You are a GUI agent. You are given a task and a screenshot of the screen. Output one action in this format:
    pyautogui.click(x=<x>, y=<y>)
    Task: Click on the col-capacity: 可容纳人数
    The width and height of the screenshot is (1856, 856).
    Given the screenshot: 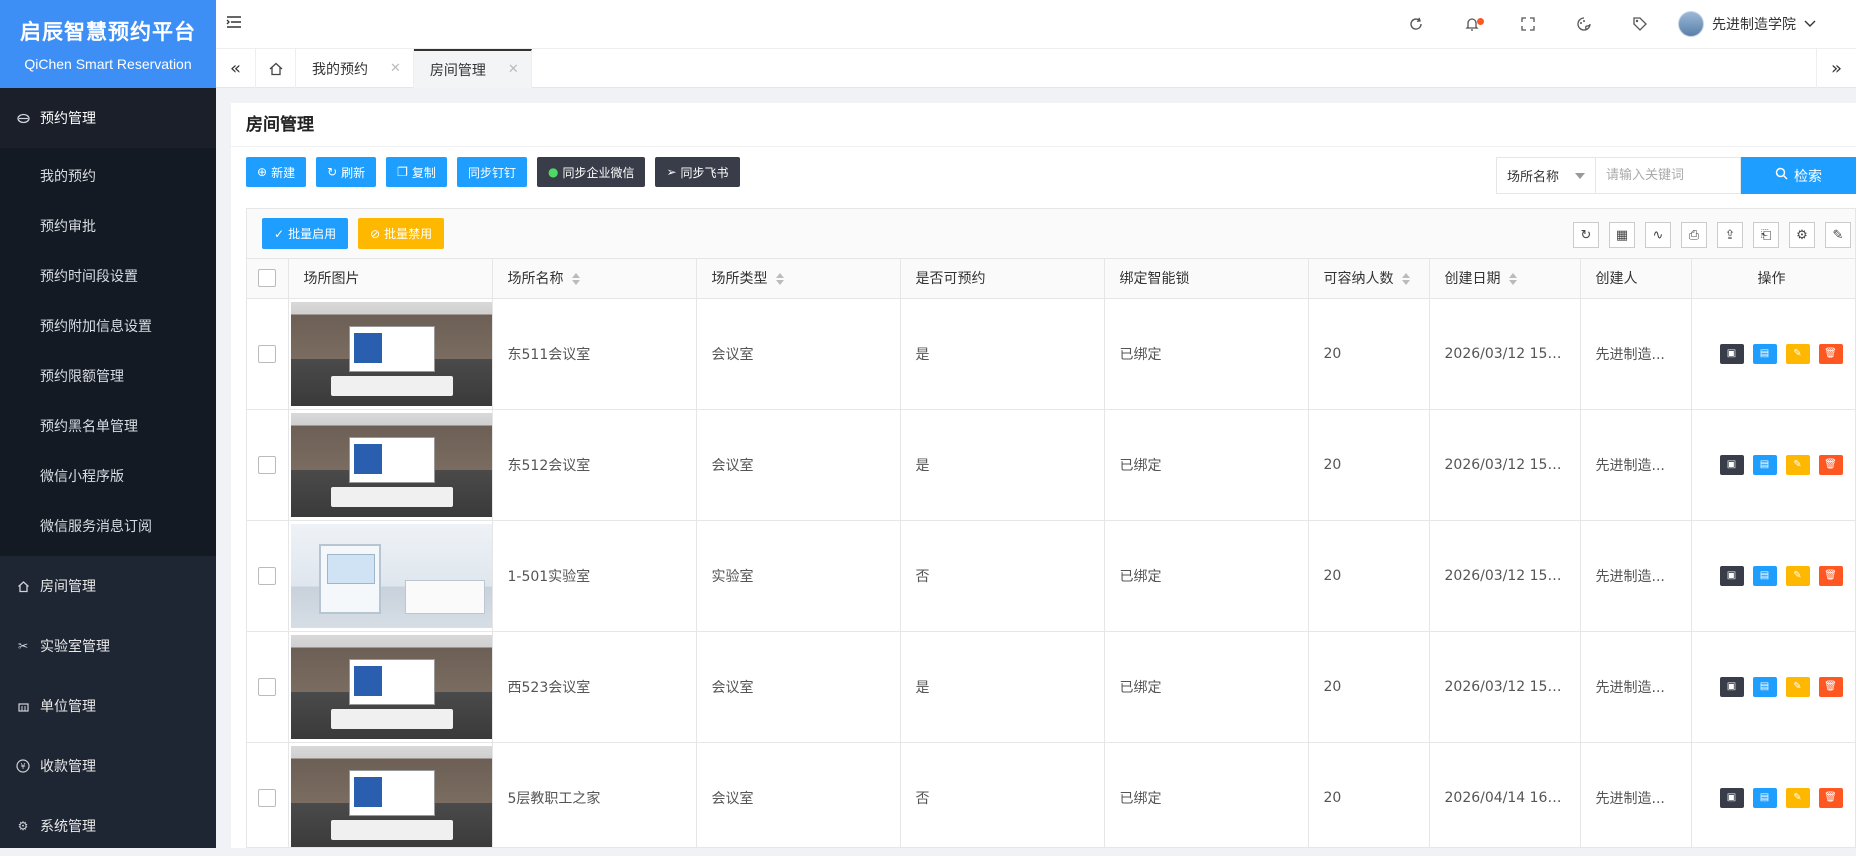 What is the action you would take?
    pyautogui.click(x=1369, y=279)
    